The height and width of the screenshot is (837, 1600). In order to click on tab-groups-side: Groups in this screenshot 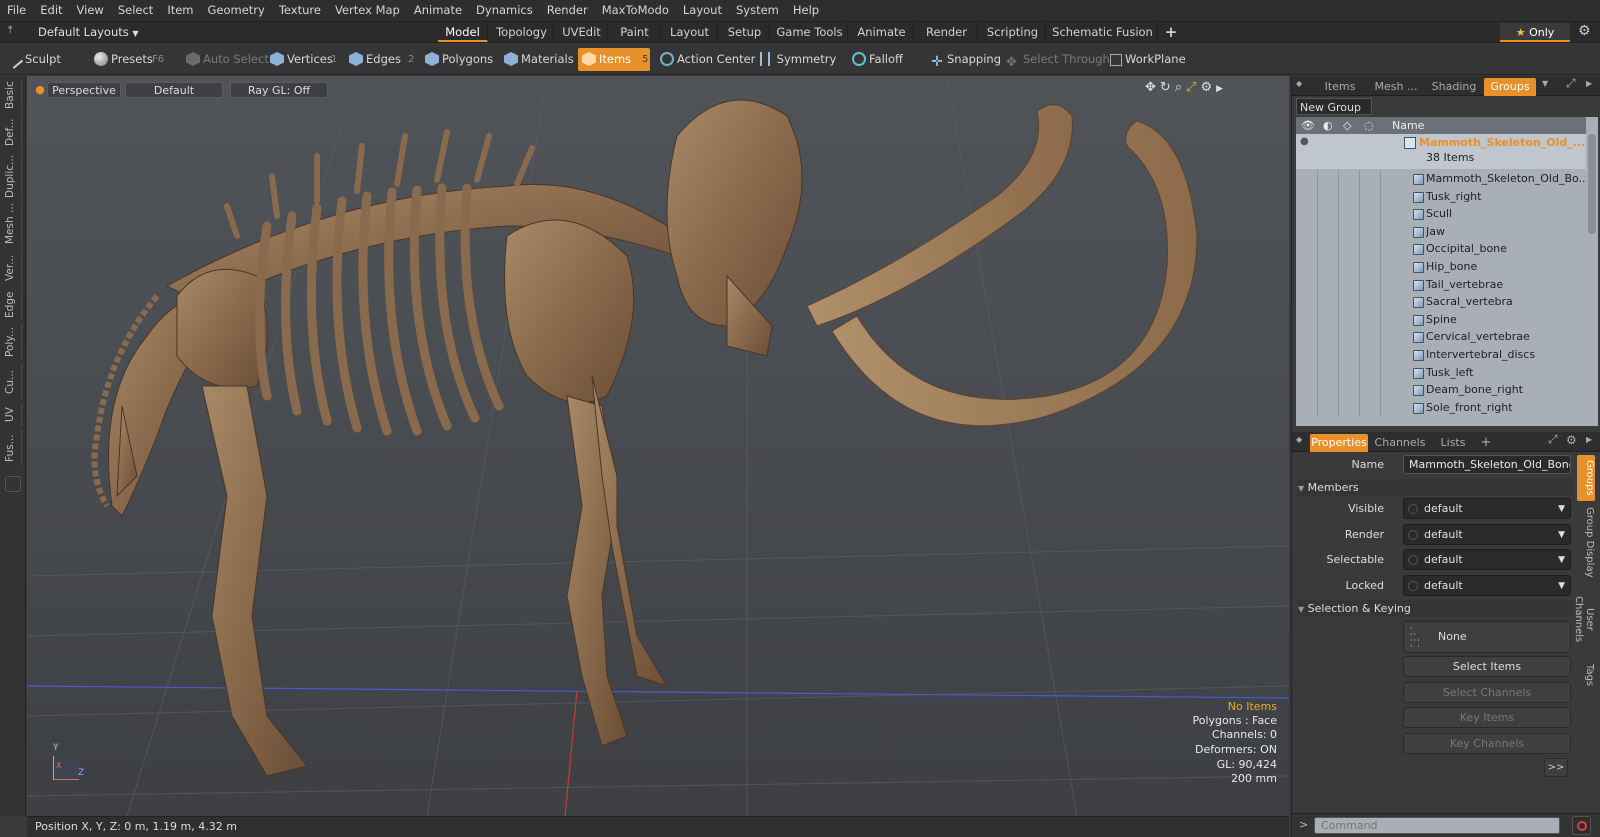, I will do `click(1586, 478)`.